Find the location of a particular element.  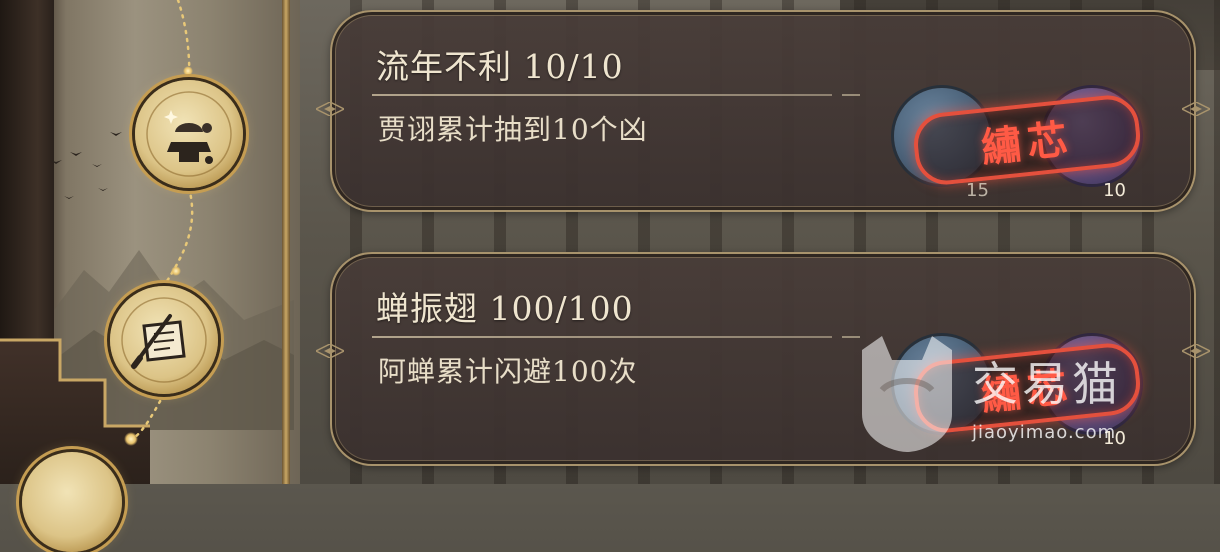

reward-count: 15 is located at coordinates (977, 190).